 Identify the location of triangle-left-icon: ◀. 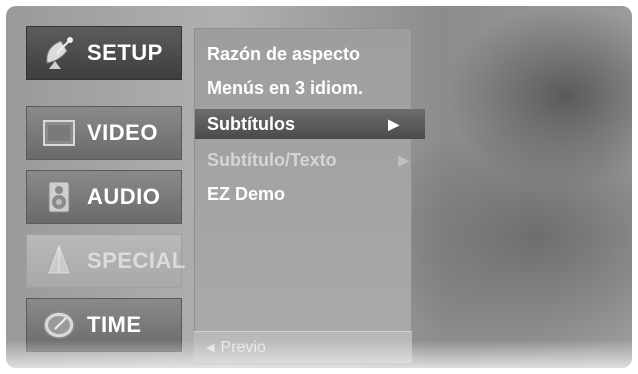
(210, 348).